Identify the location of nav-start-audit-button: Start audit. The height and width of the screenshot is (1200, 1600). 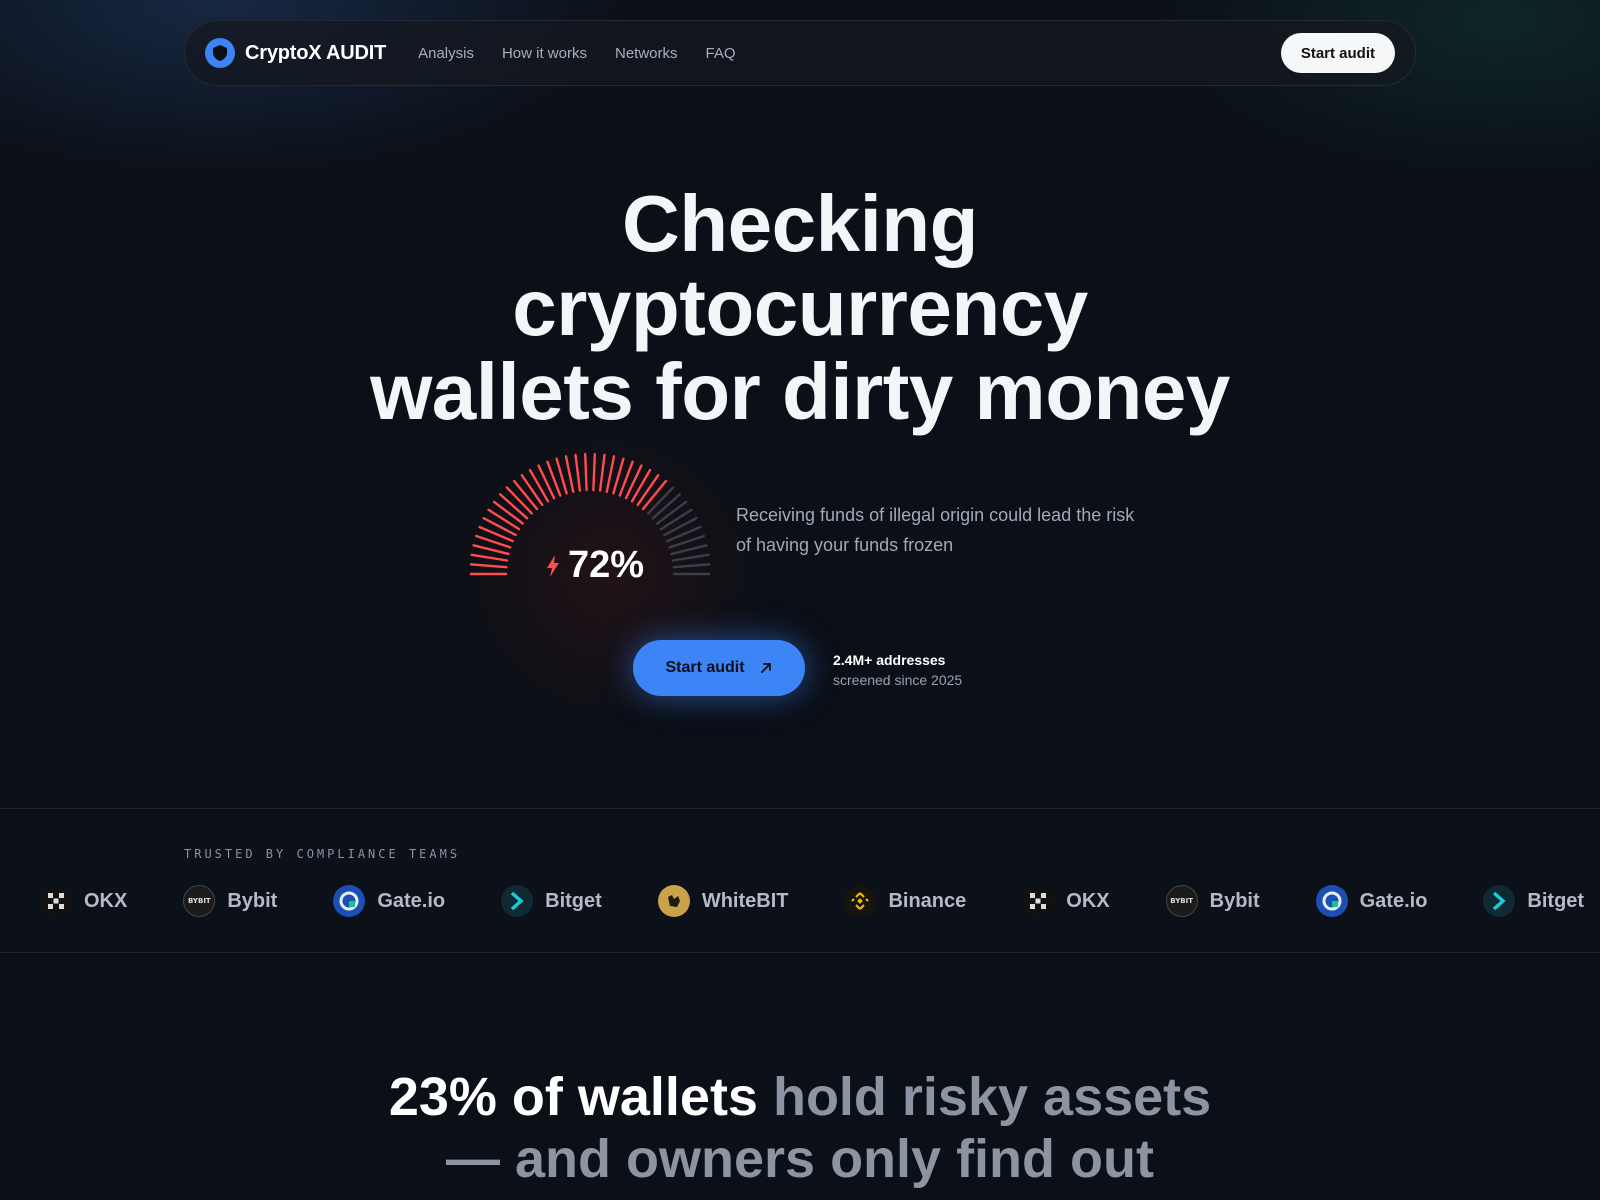
(1337, 53).